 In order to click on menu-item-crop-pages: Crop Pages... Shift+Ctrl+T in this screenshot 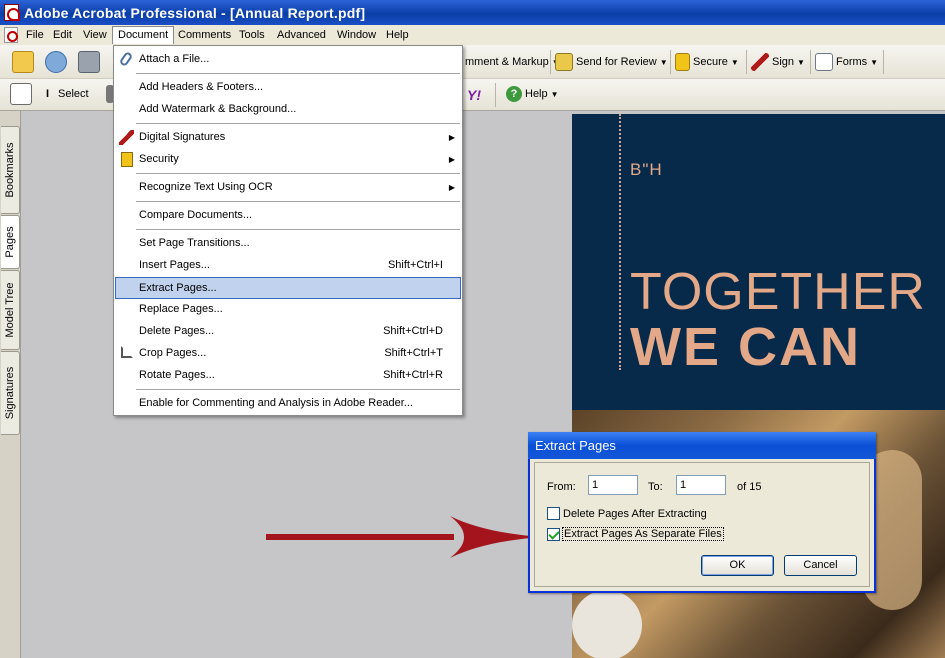, I will do `click(288, 353)`.